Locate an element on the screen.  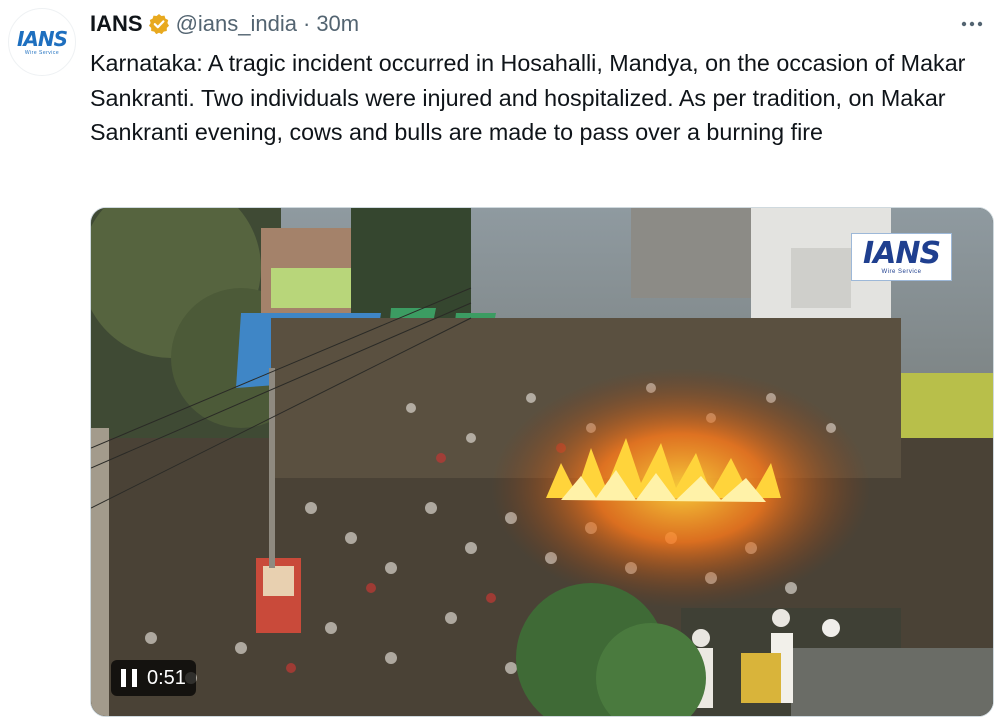
pause-icon is located at coordinates (129, 678).